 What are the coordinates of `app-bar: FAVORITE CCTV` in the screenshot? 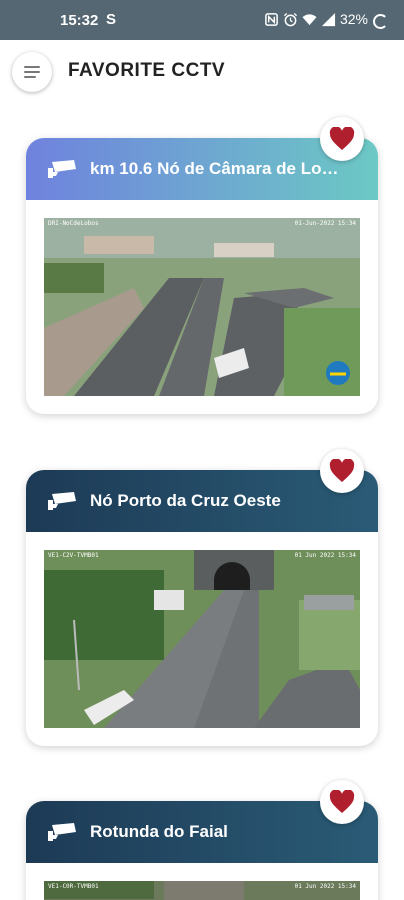 It's located at (202, 72).